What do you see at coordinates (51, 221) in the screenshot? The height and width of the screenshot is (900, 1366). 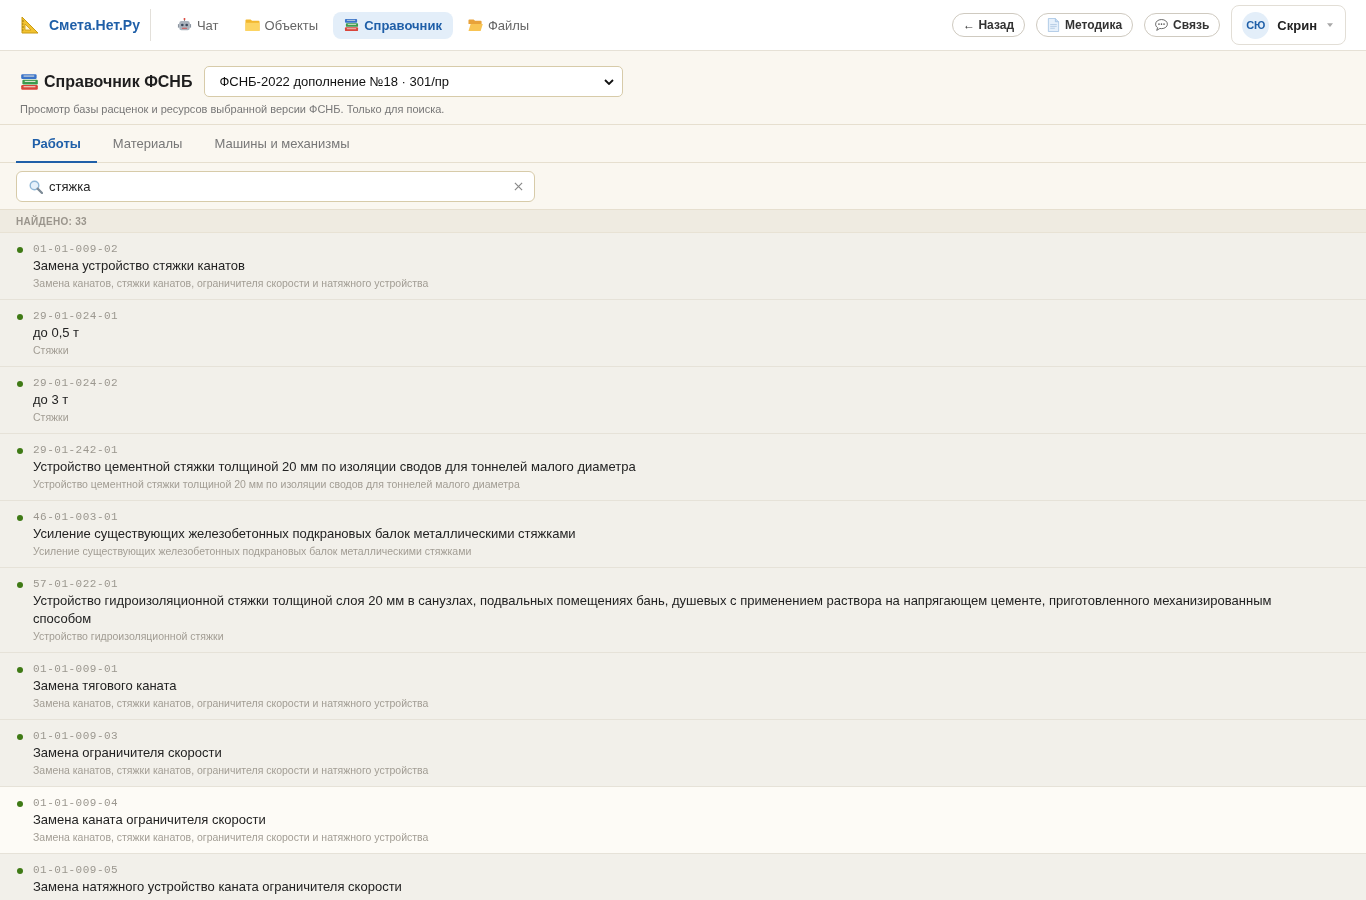 I see `results-count: НАЙДЕНО: 33` at bounding box center [51, 221].